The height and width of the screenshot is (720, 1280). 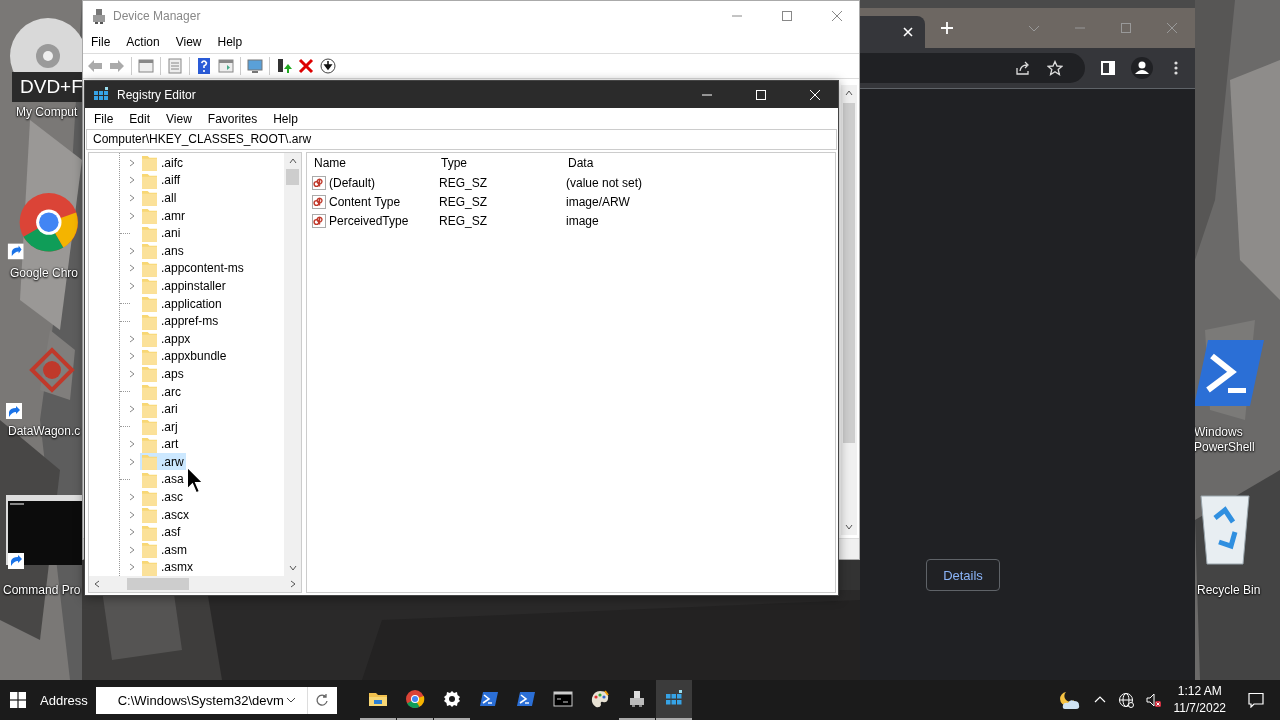 I want to click on tree-item: .all, so click(x=159, y=198).